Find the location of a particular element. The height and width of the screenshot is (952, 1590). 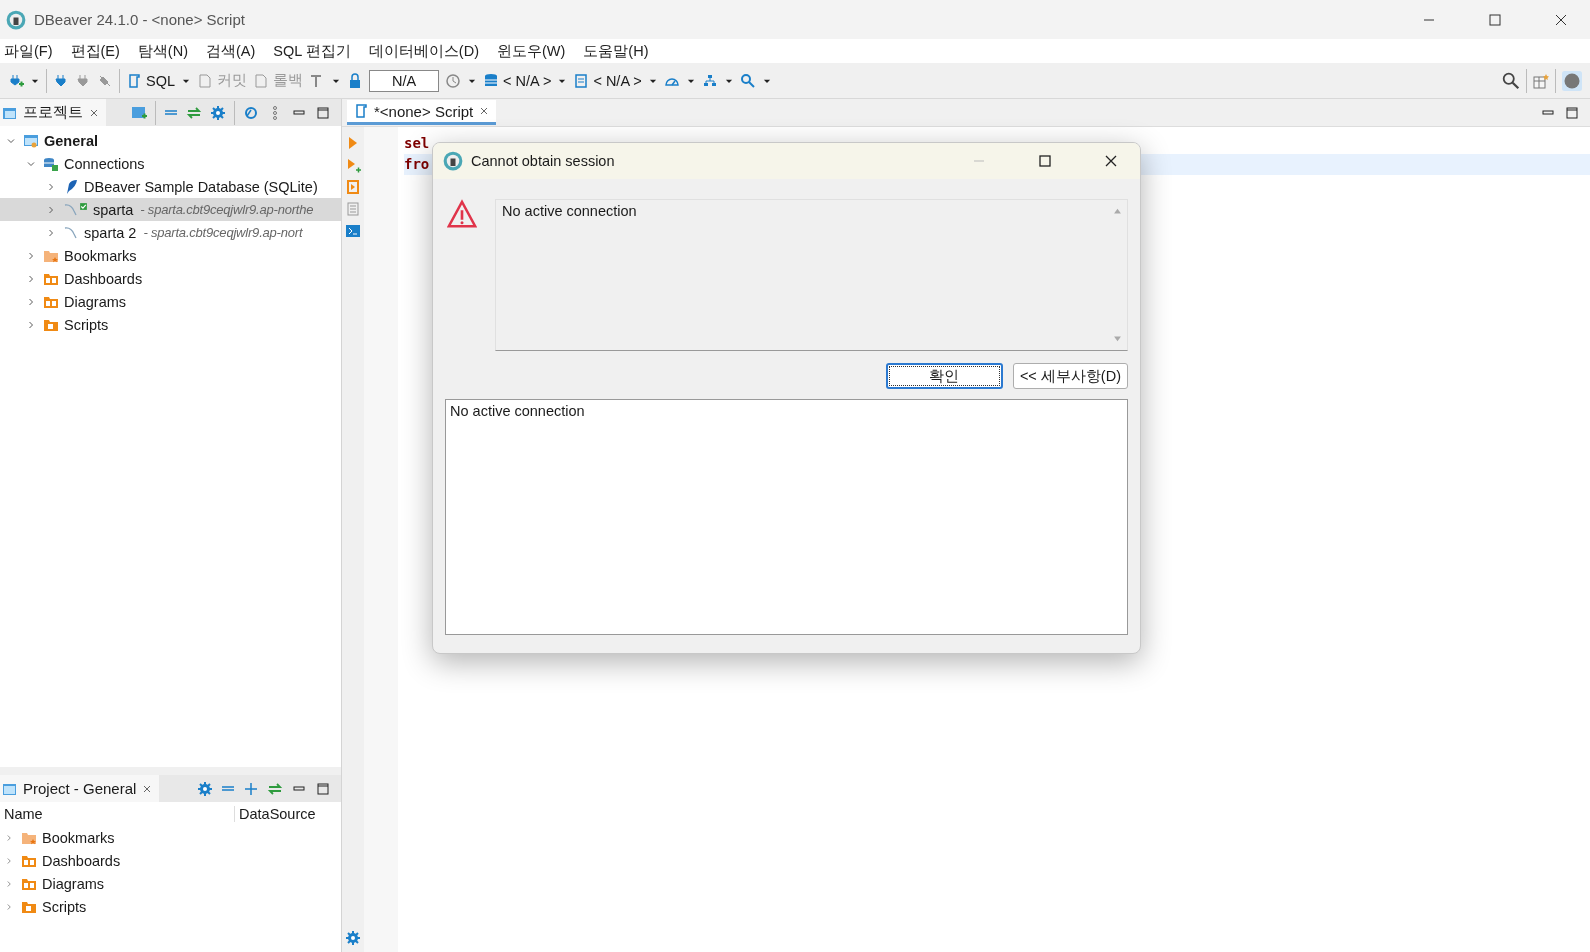

project-icon is located at coordinates (31, 140).